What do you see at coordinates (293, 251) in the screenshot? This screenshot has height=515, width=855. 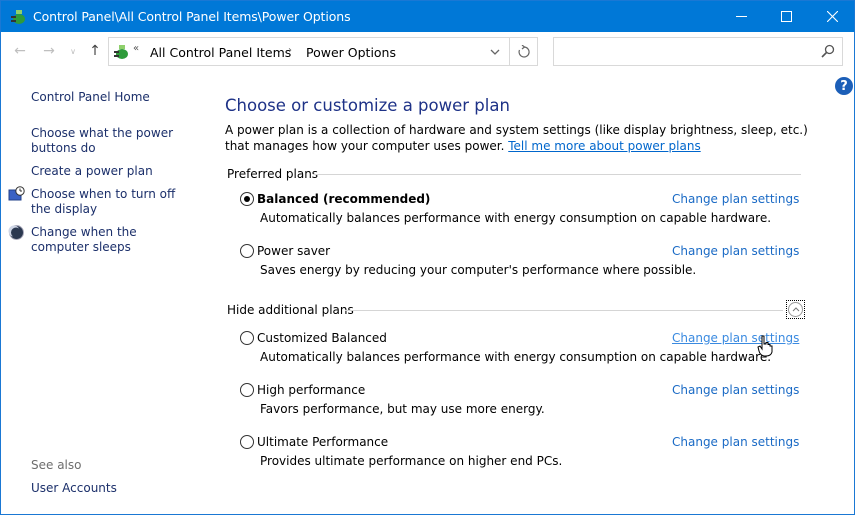 I see `plan-name: Power saver` at bounding box center [293, 251].